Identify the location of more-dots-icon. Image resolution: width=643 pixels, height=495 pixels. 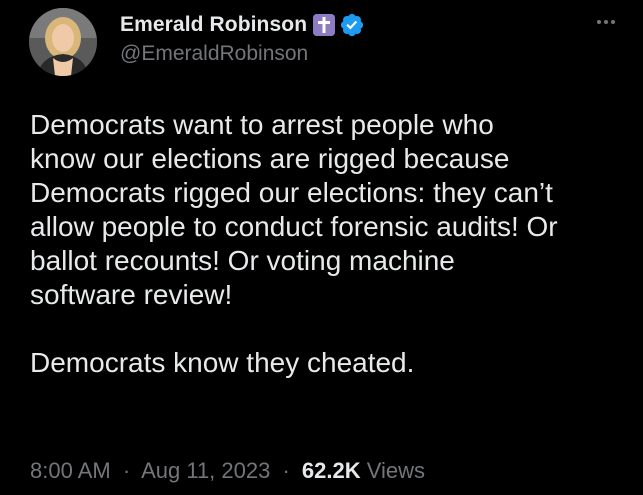
(599, 22).